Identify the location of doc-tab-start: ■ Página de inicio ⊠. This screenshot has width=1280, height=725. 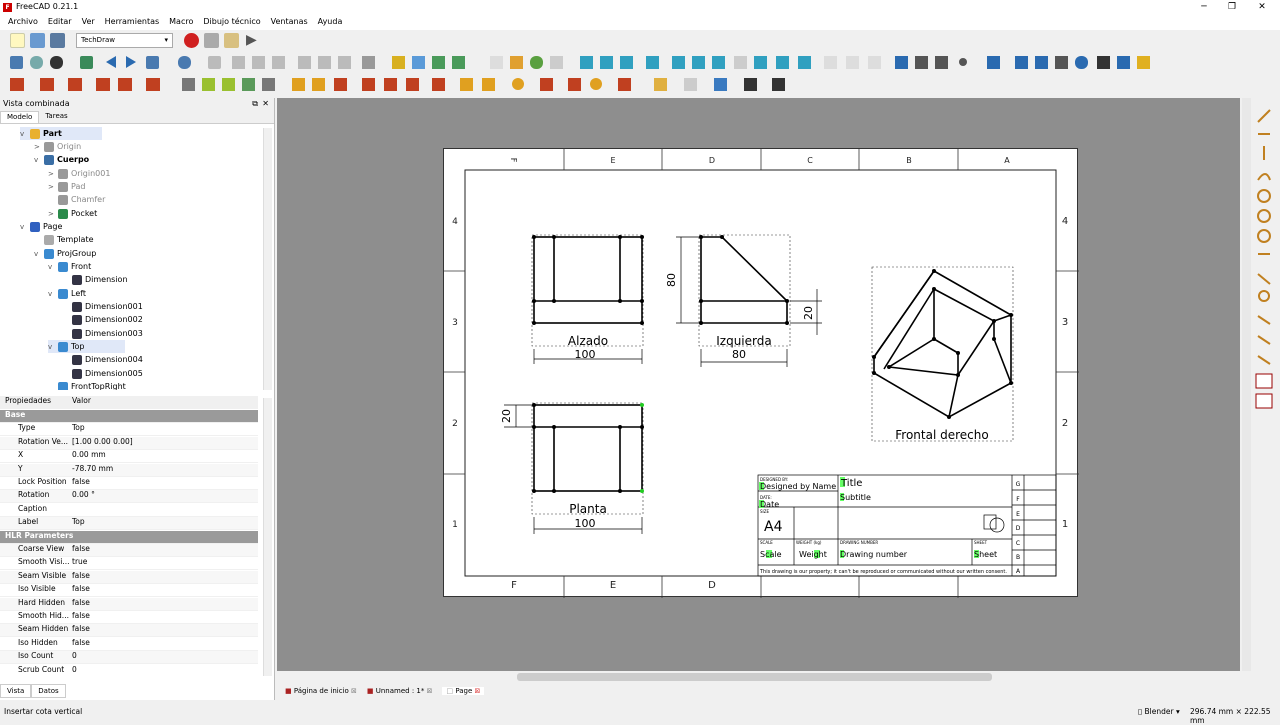
(321, 691).